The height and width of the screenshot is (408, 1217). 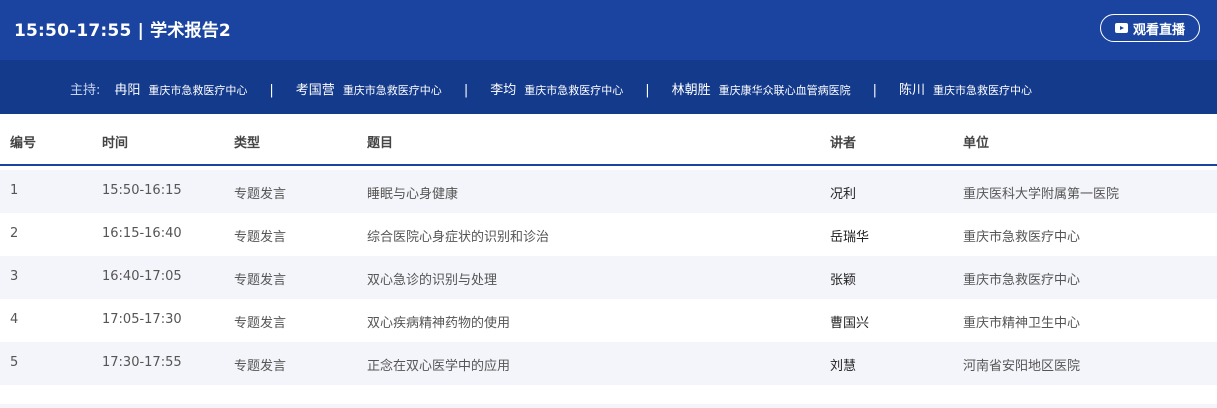 What do you see at coordinates (1121, 28) in the screenshot?
I see `play-icon` at bounding box center [1121, 28].